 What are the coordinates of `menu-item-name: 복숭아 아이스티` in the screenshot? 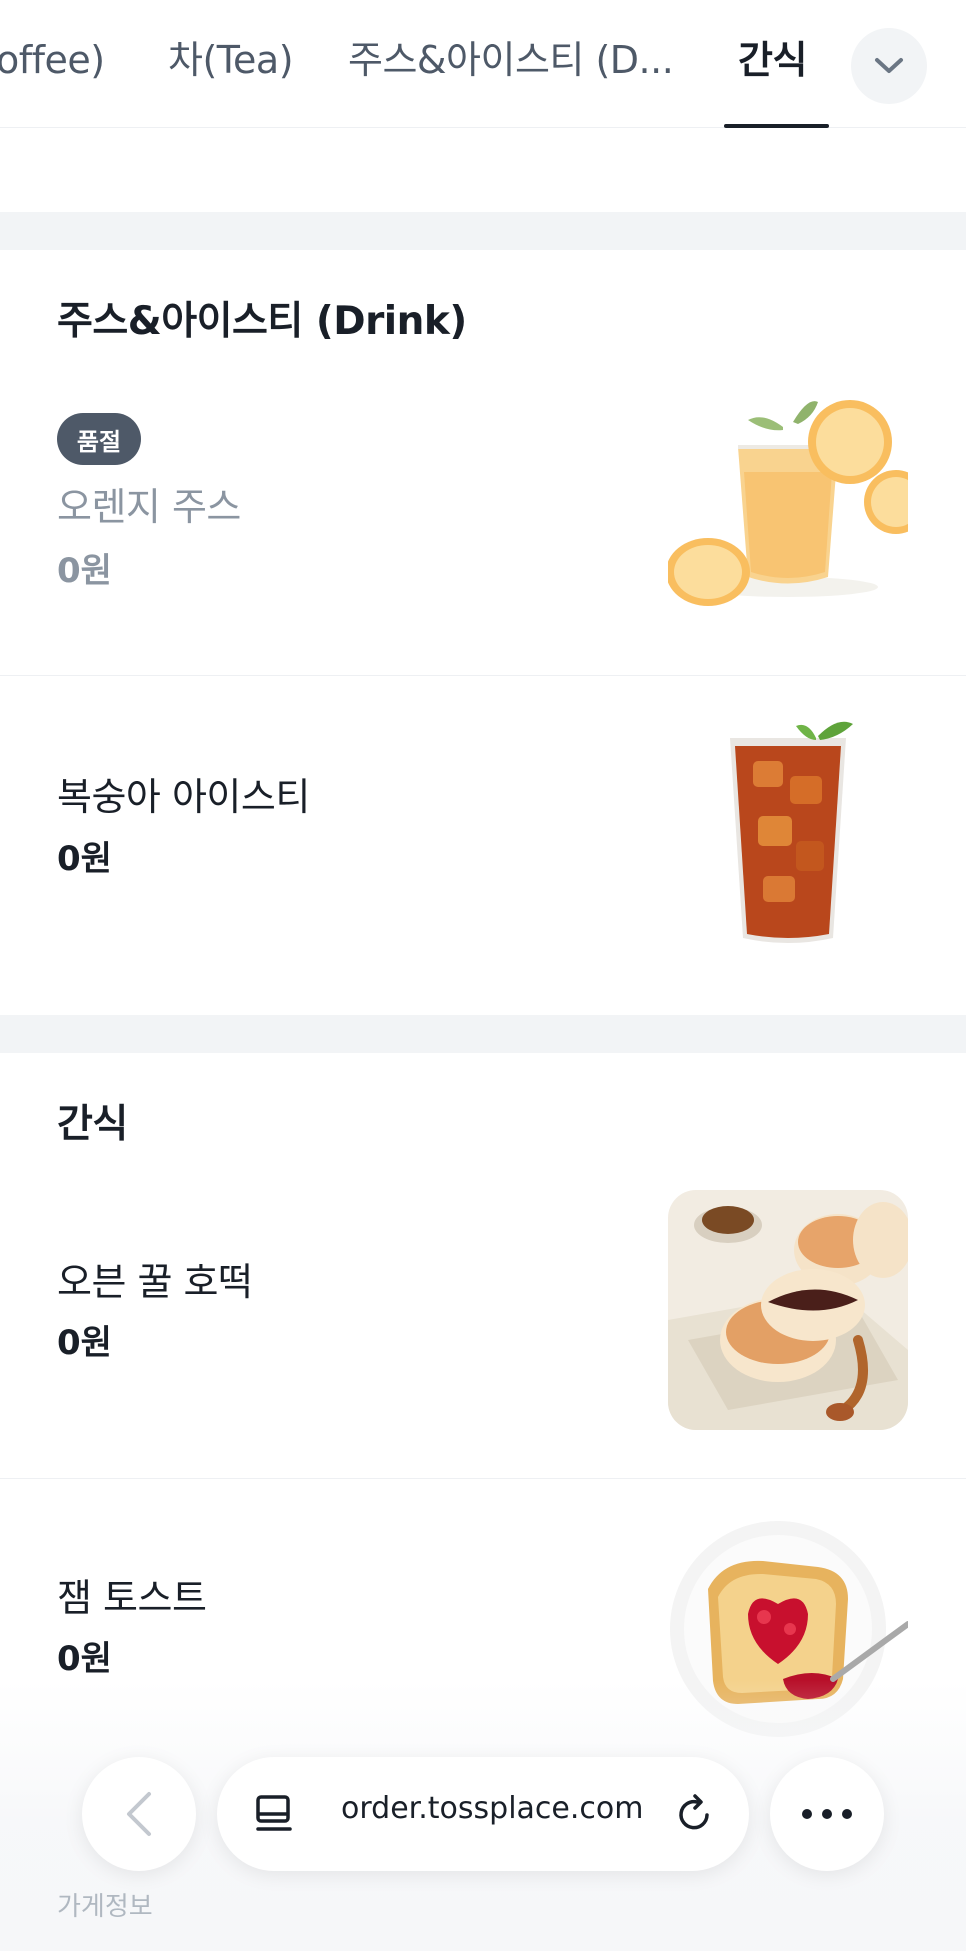 It's located at (183, 797).